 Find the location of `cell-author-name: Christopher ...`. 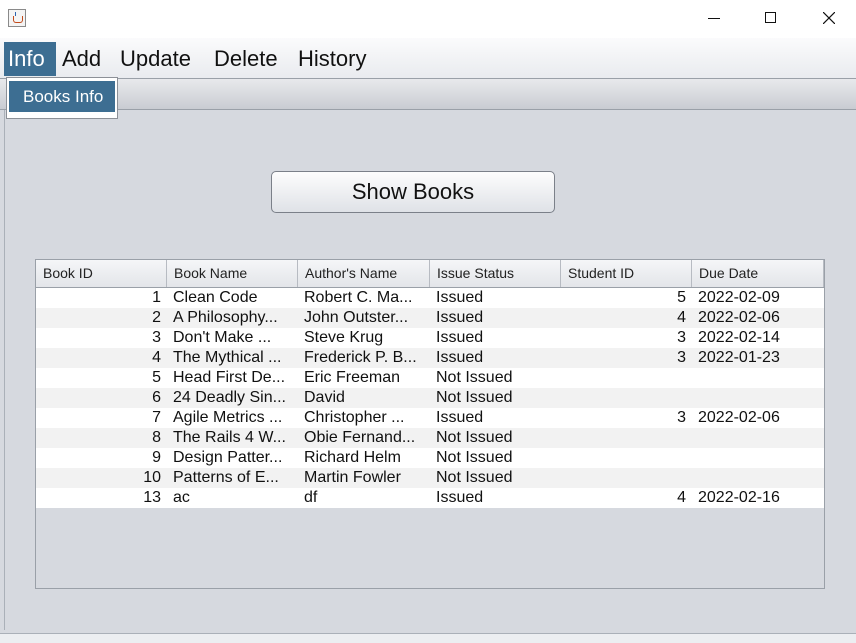

cell-author-name: Christopher ... is located at coordinates (364, 418).